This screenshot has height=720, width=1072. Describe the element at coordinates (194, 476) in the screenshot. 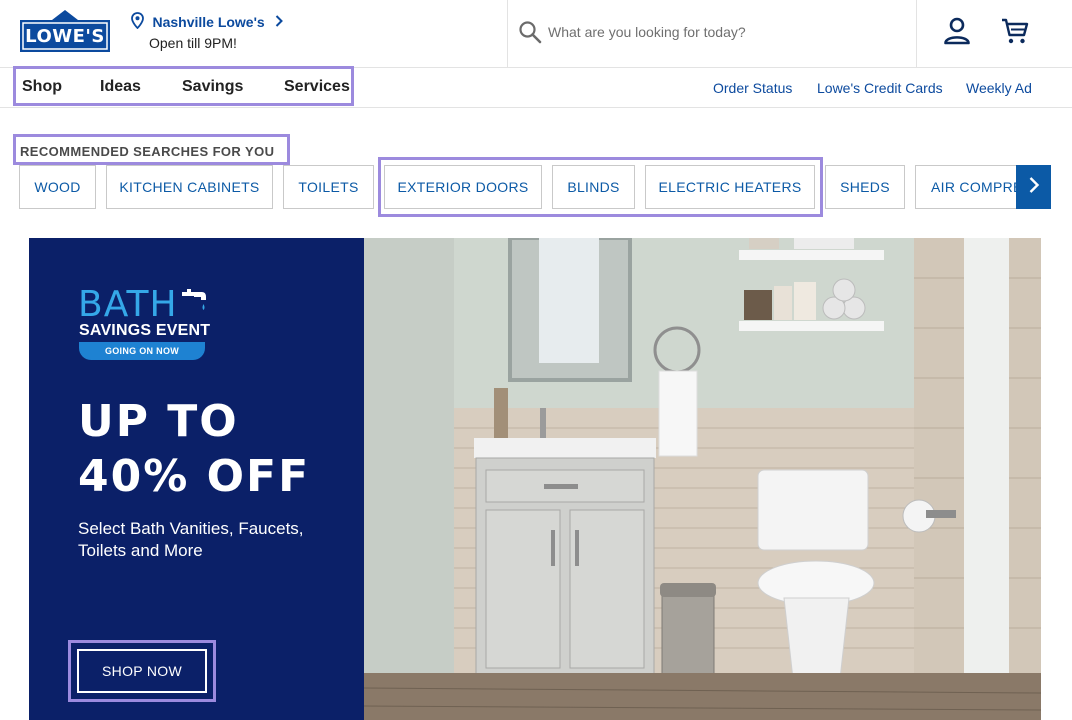

I see `hero-headline-line2: 40% OFF` at that location.